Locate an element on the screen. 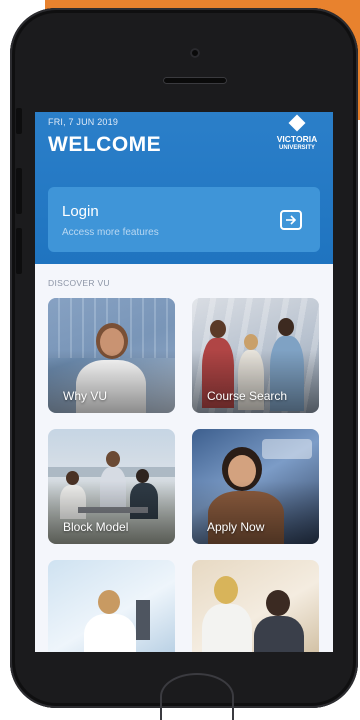 The width and height of the screenshot is (360, 720). student-lab-coat is located at coordinates (110, 633).